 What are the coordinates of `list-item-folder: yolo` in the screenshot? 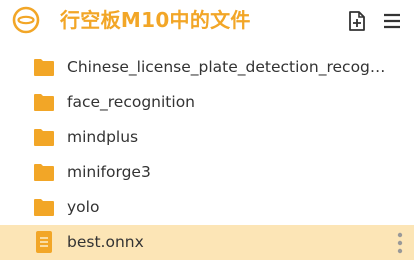 It's located at (207, 207).